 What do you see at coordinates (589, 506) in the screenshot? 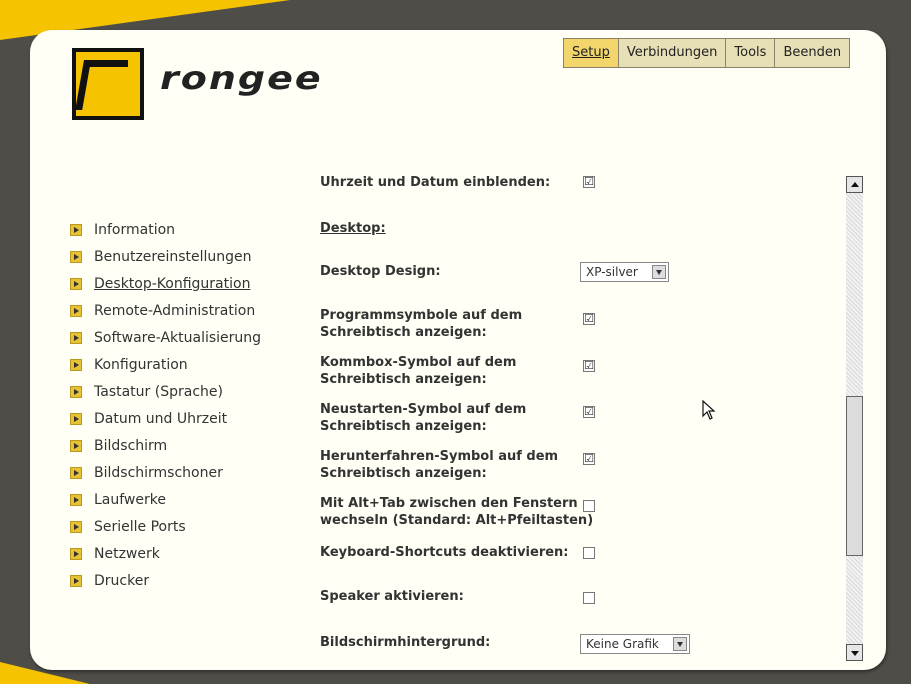
I see `alttab-checkbox` at bounding box center [589, 506].